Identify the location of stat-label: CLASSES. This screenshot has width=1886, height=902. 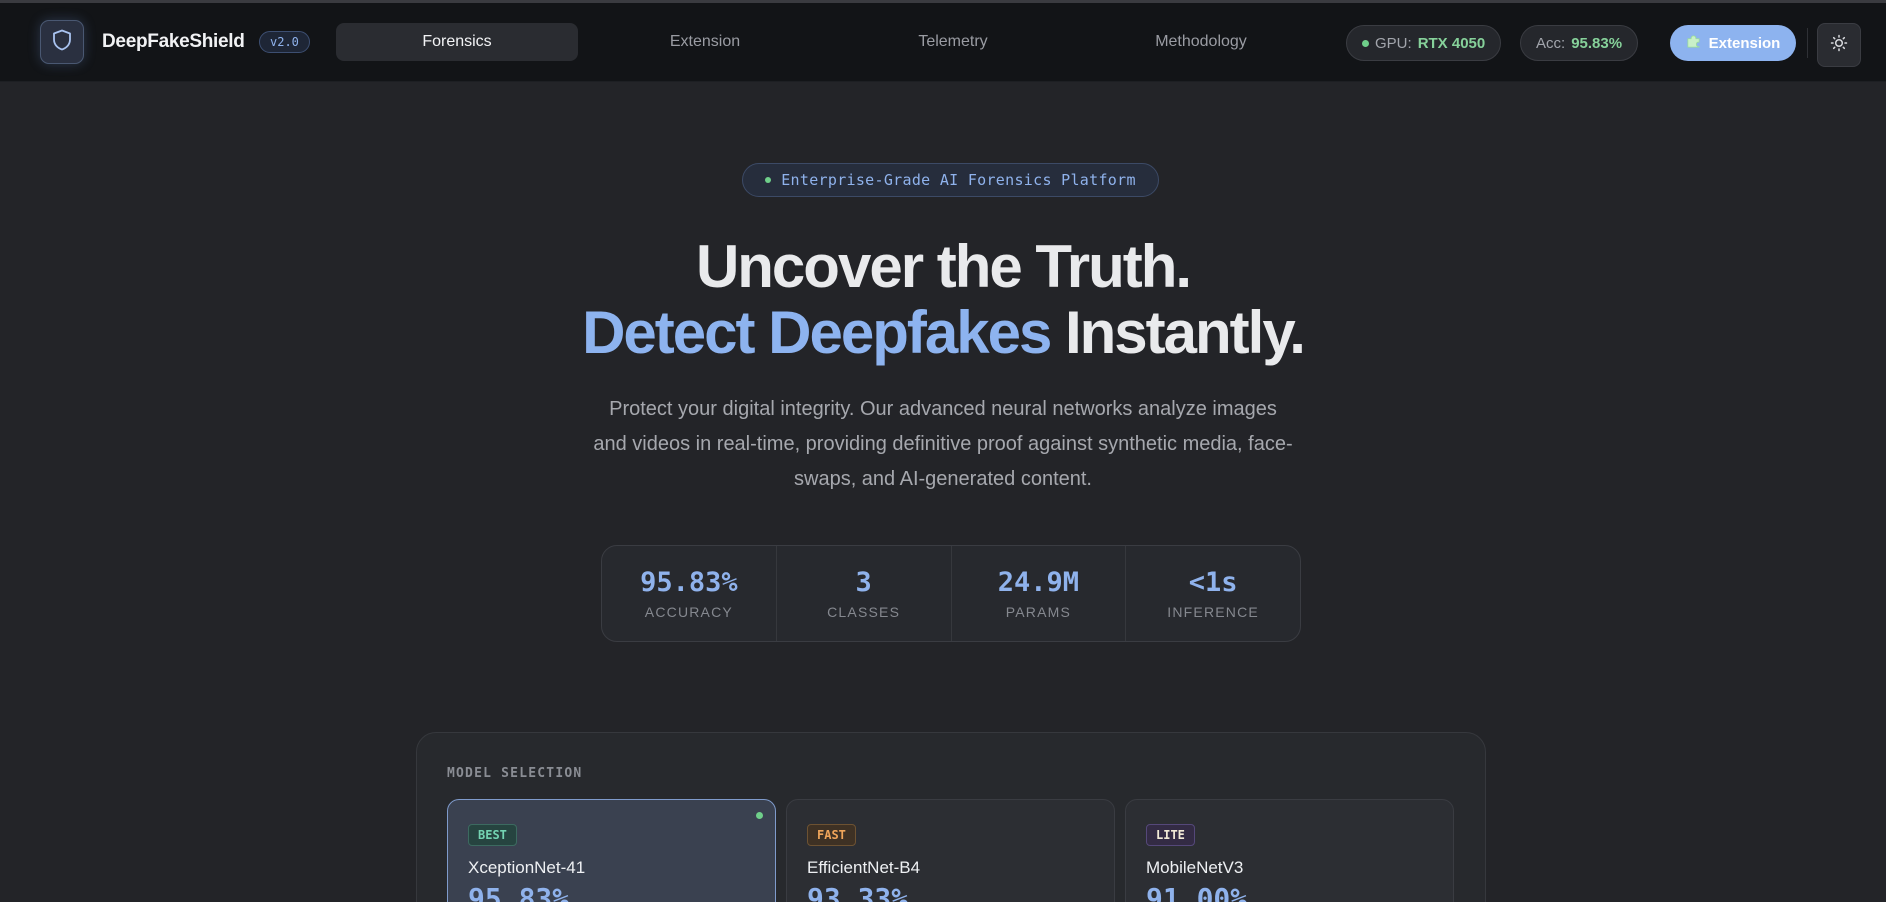
(864, 612).